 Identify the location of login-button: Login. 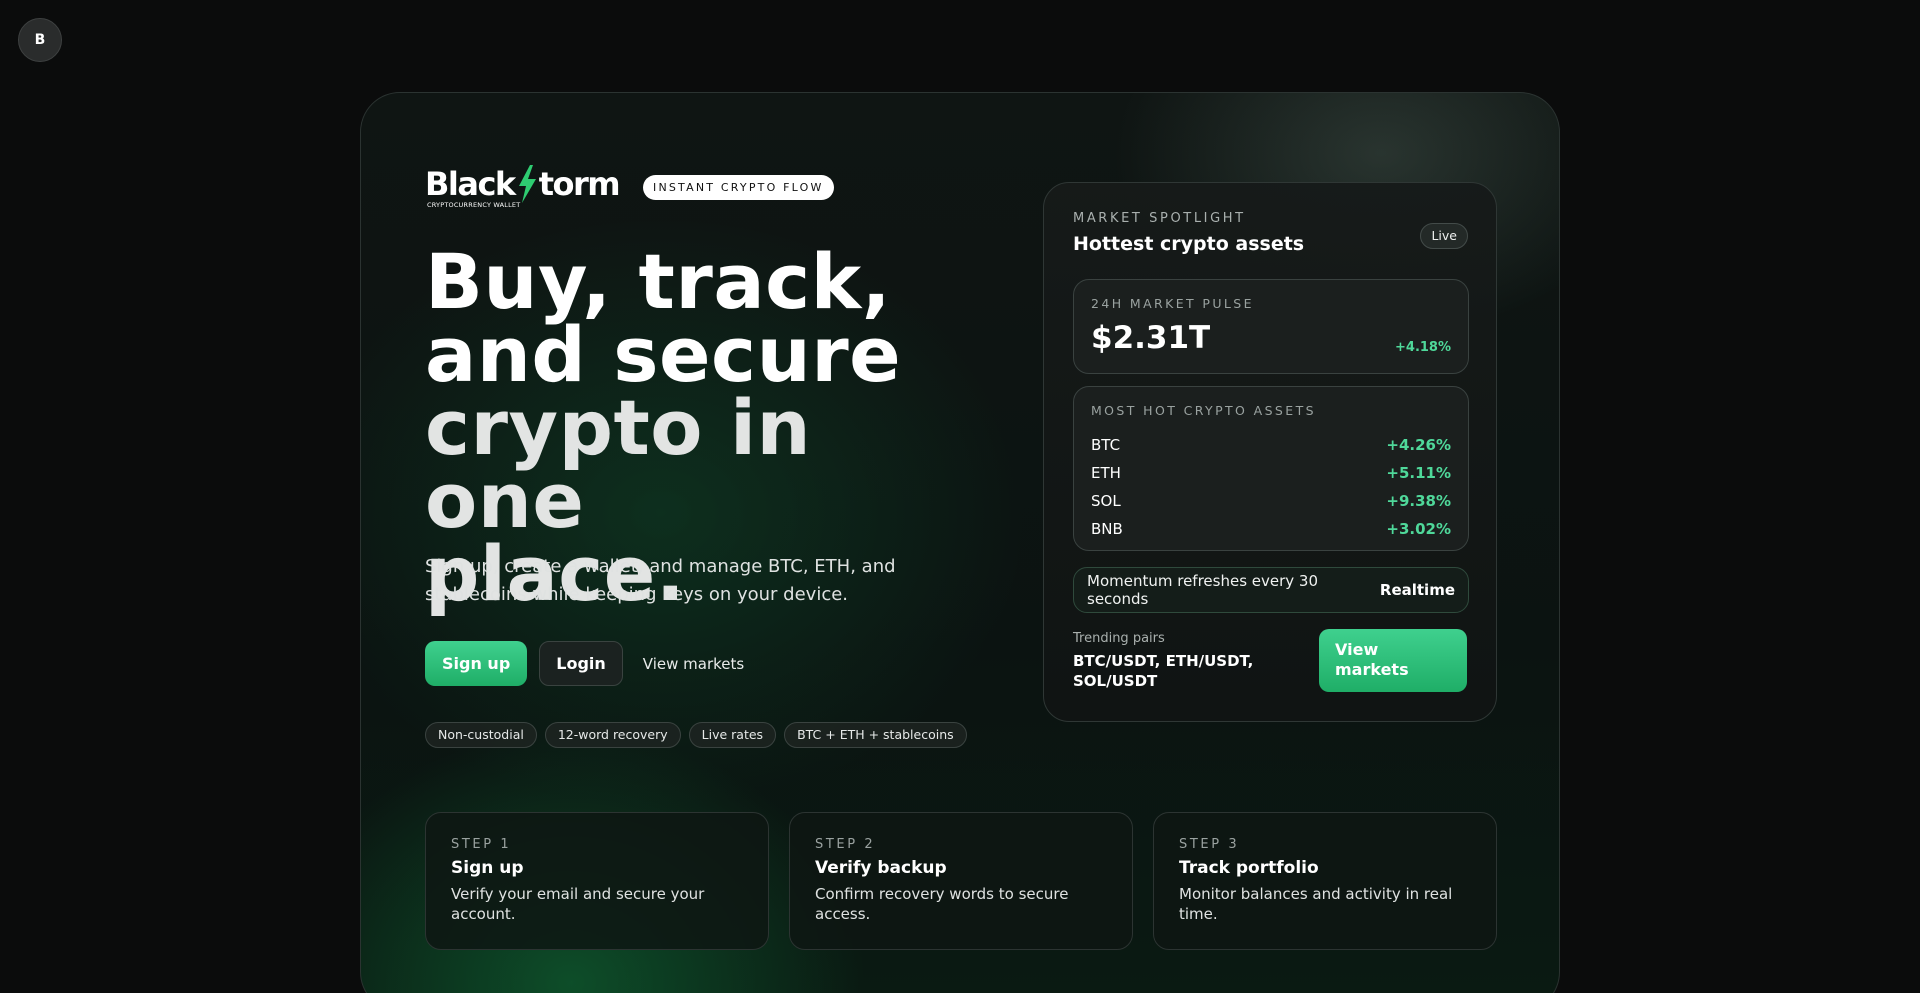
(581, 663).